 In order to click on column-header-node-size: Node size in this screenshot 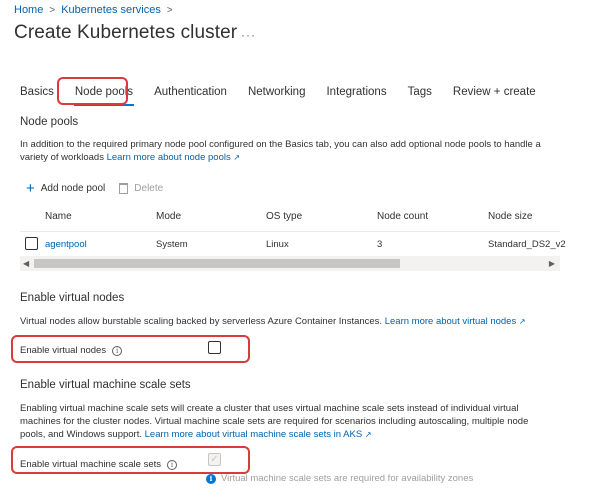, I will do `click(510, 216)`.